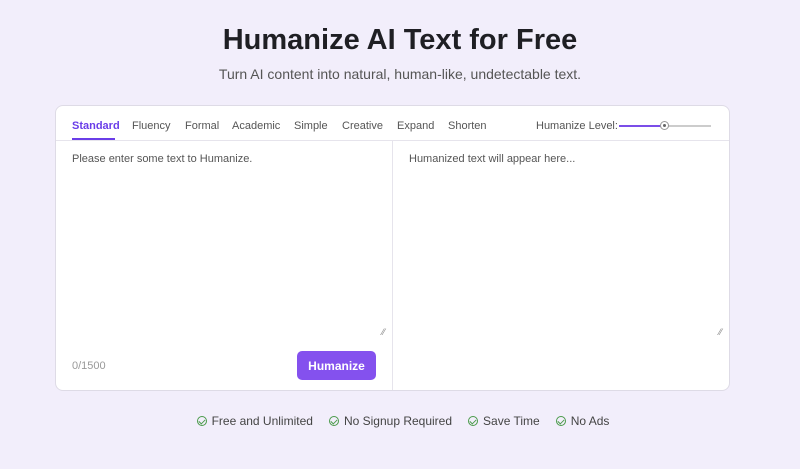 This screenshot has width=800, height=469. What do you see at coordinates (336, 365) in the screenshot?
I see `humanize-button: Humanize` at bounding box center [336, 365].